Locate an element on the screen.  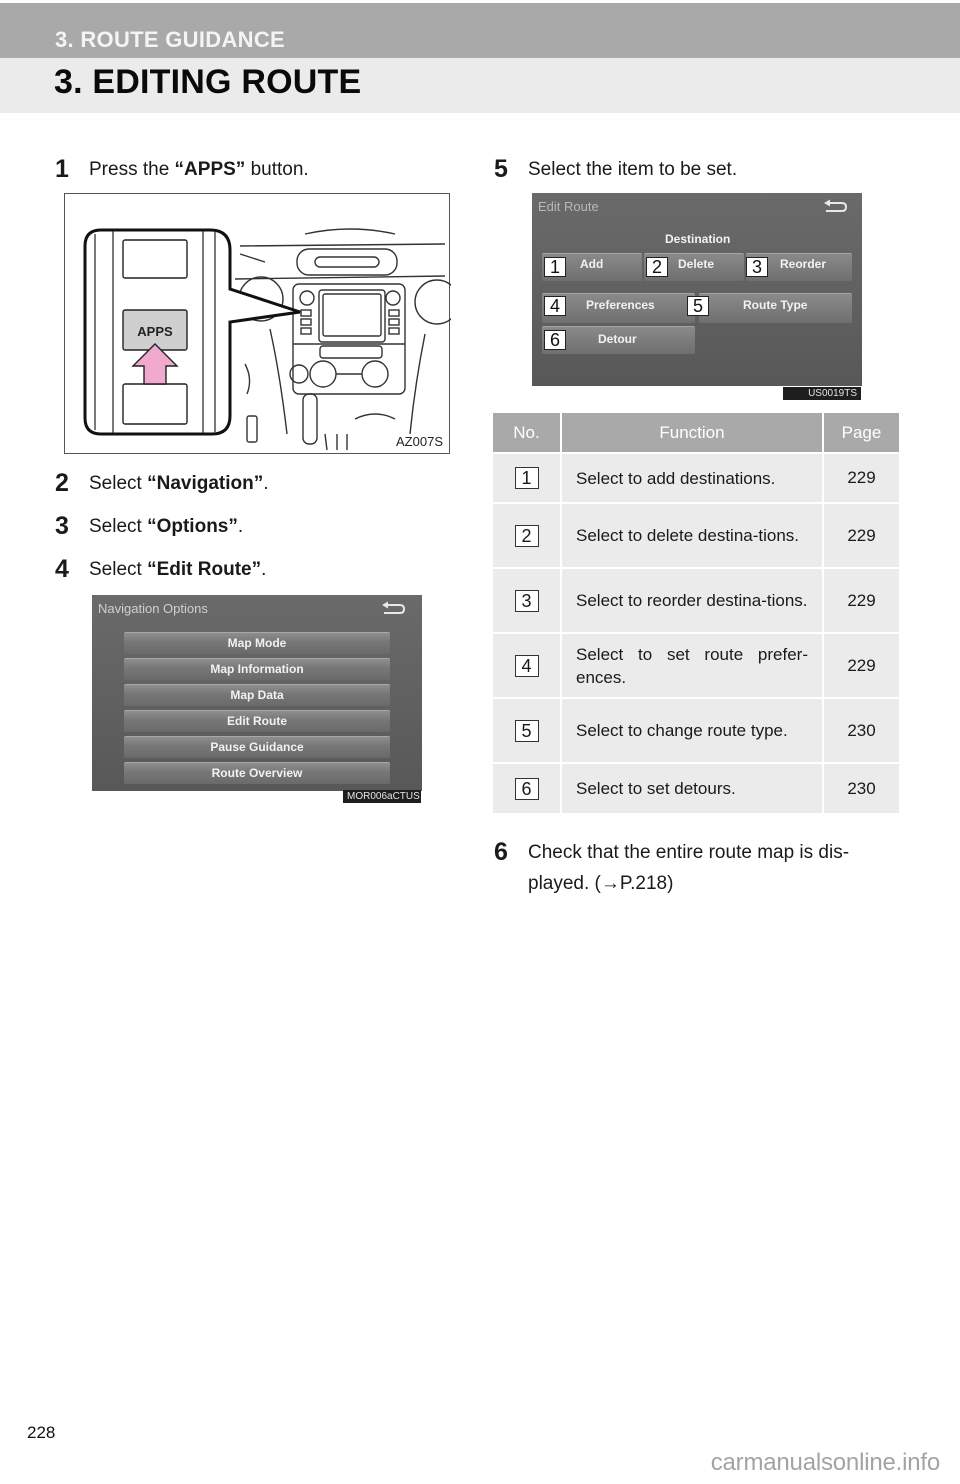
apps-button-illustration: APPS AZ007S is located at coordinates (257, 323).